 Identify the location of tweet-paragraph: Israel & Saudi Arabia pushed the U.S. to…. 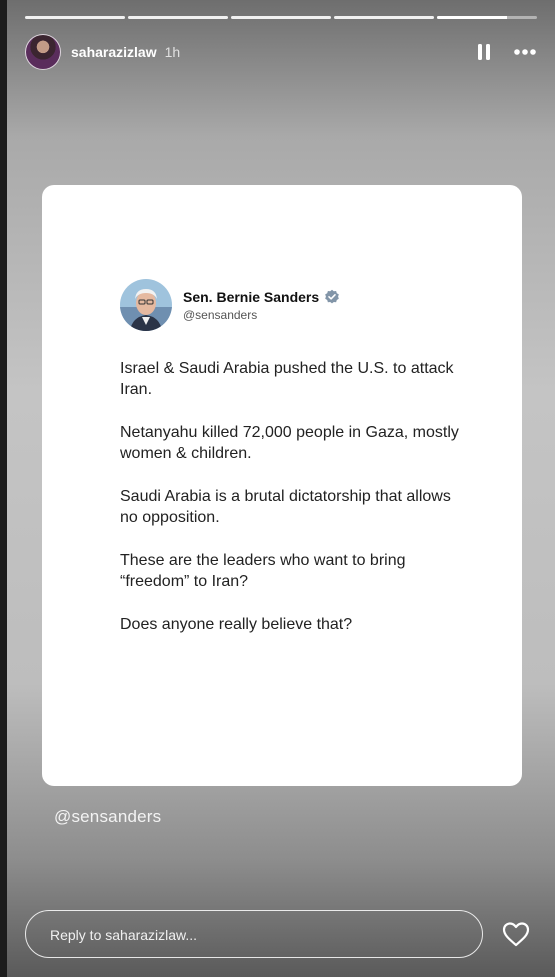
(287, 379).